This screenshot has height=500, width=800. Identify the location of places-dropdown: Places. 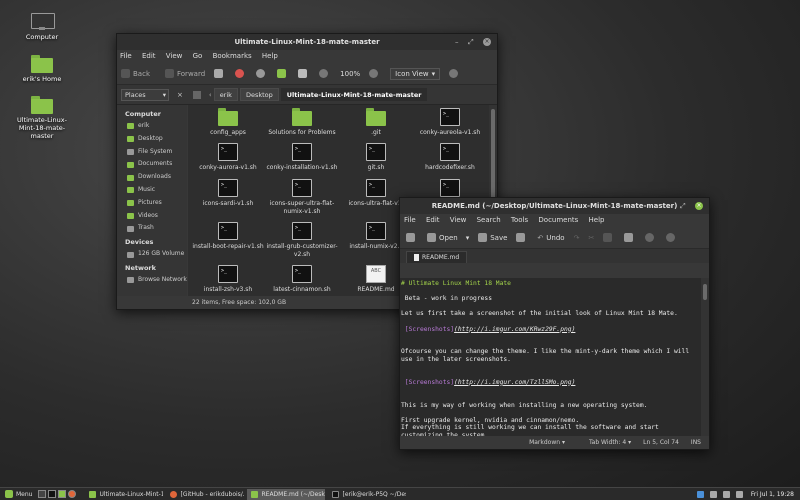
(145, 94).